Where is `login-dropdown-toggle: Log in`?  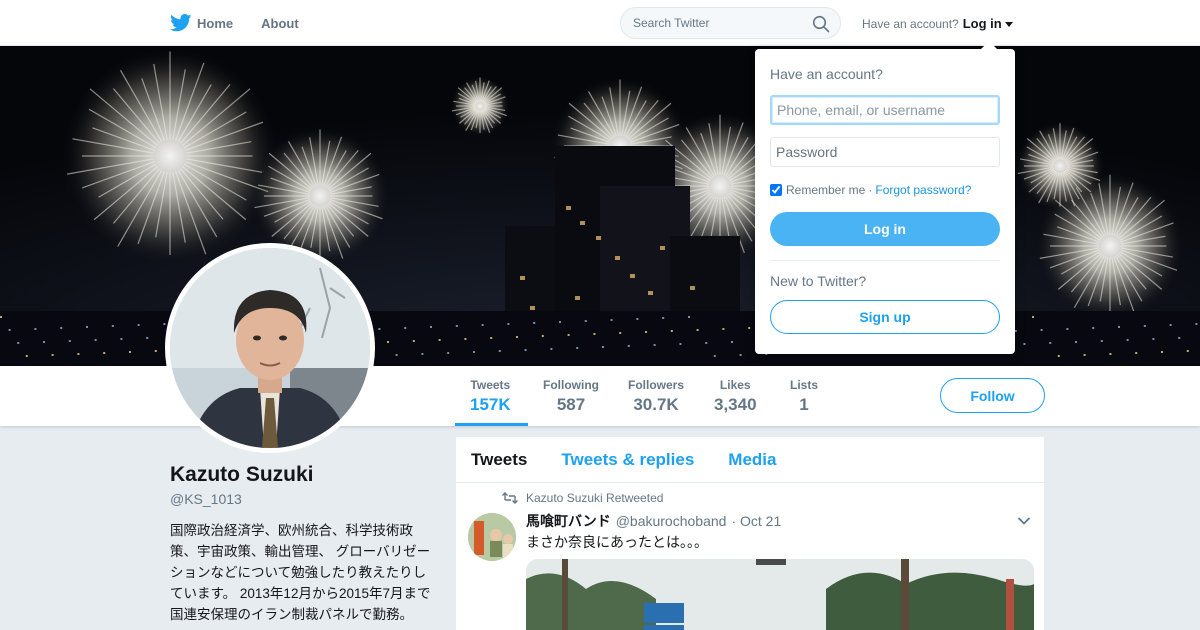
login-dropdown-toggle: Log in is located at coordinates (982, 23).